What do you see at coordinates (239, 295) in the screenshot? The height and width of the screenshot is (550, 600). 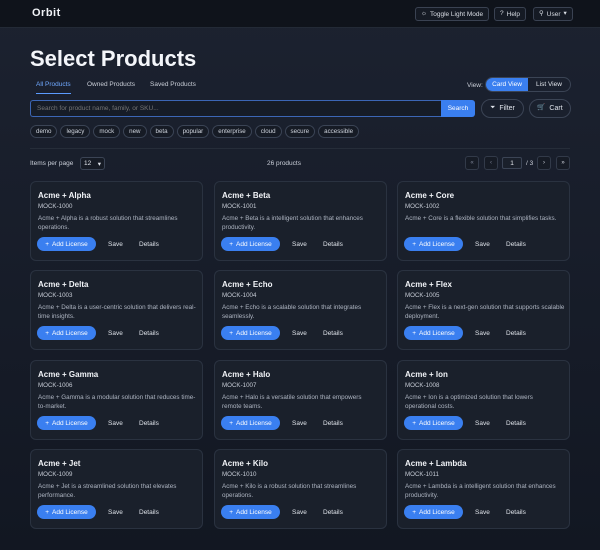 I see `product-sku: MOCK-1004` at bounding box center [239, 295].